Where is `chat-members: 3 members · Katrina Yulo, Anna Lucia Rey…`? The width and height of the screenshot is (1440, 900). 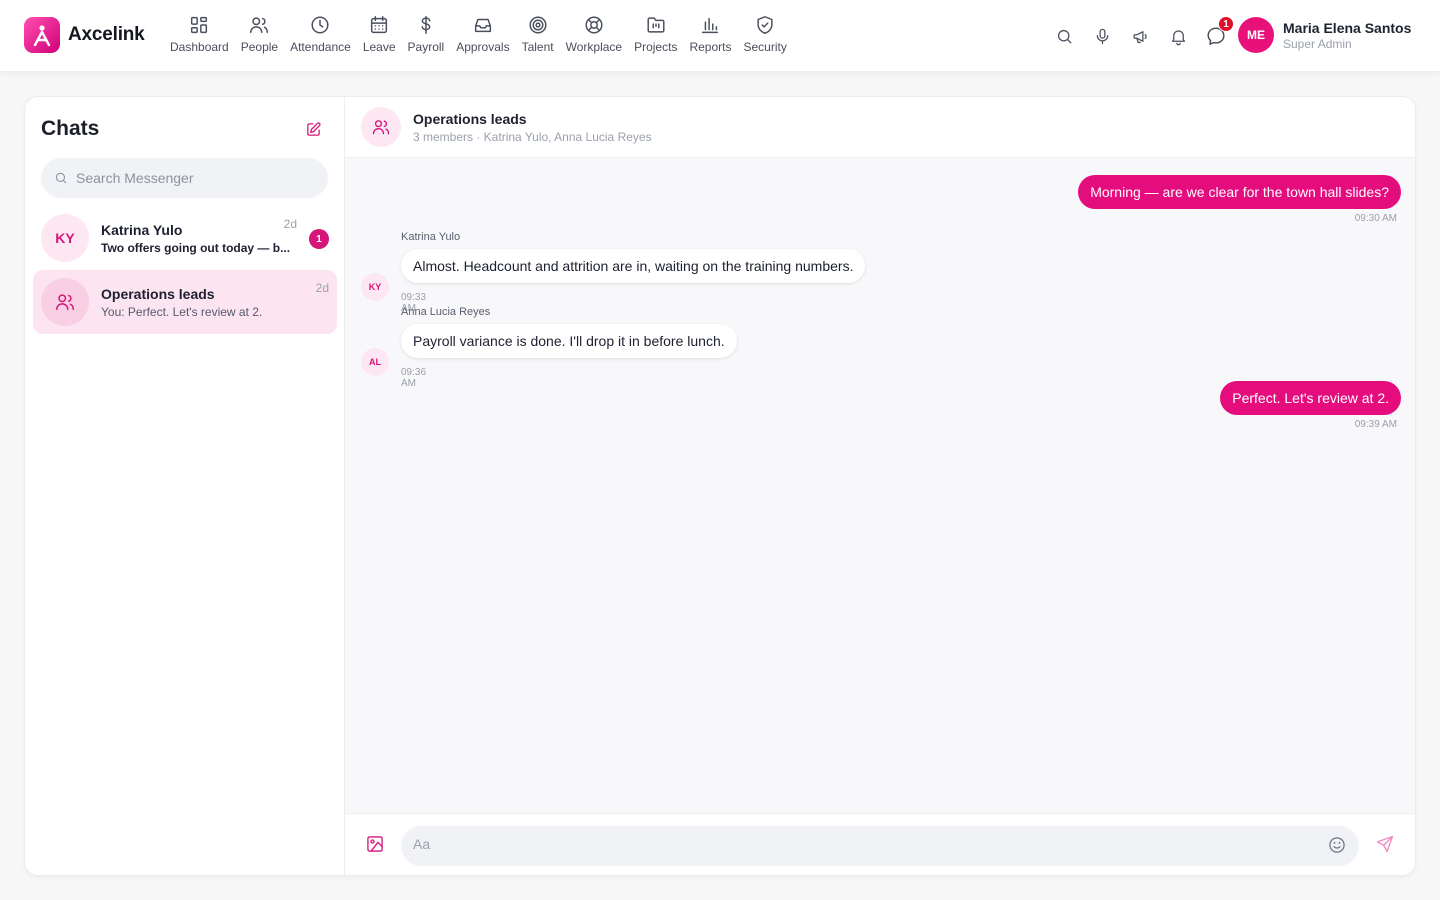
chat-members: 3 members · Katrina Yulo, Anna Lucia Rey… is located at coordinates (532, 136).